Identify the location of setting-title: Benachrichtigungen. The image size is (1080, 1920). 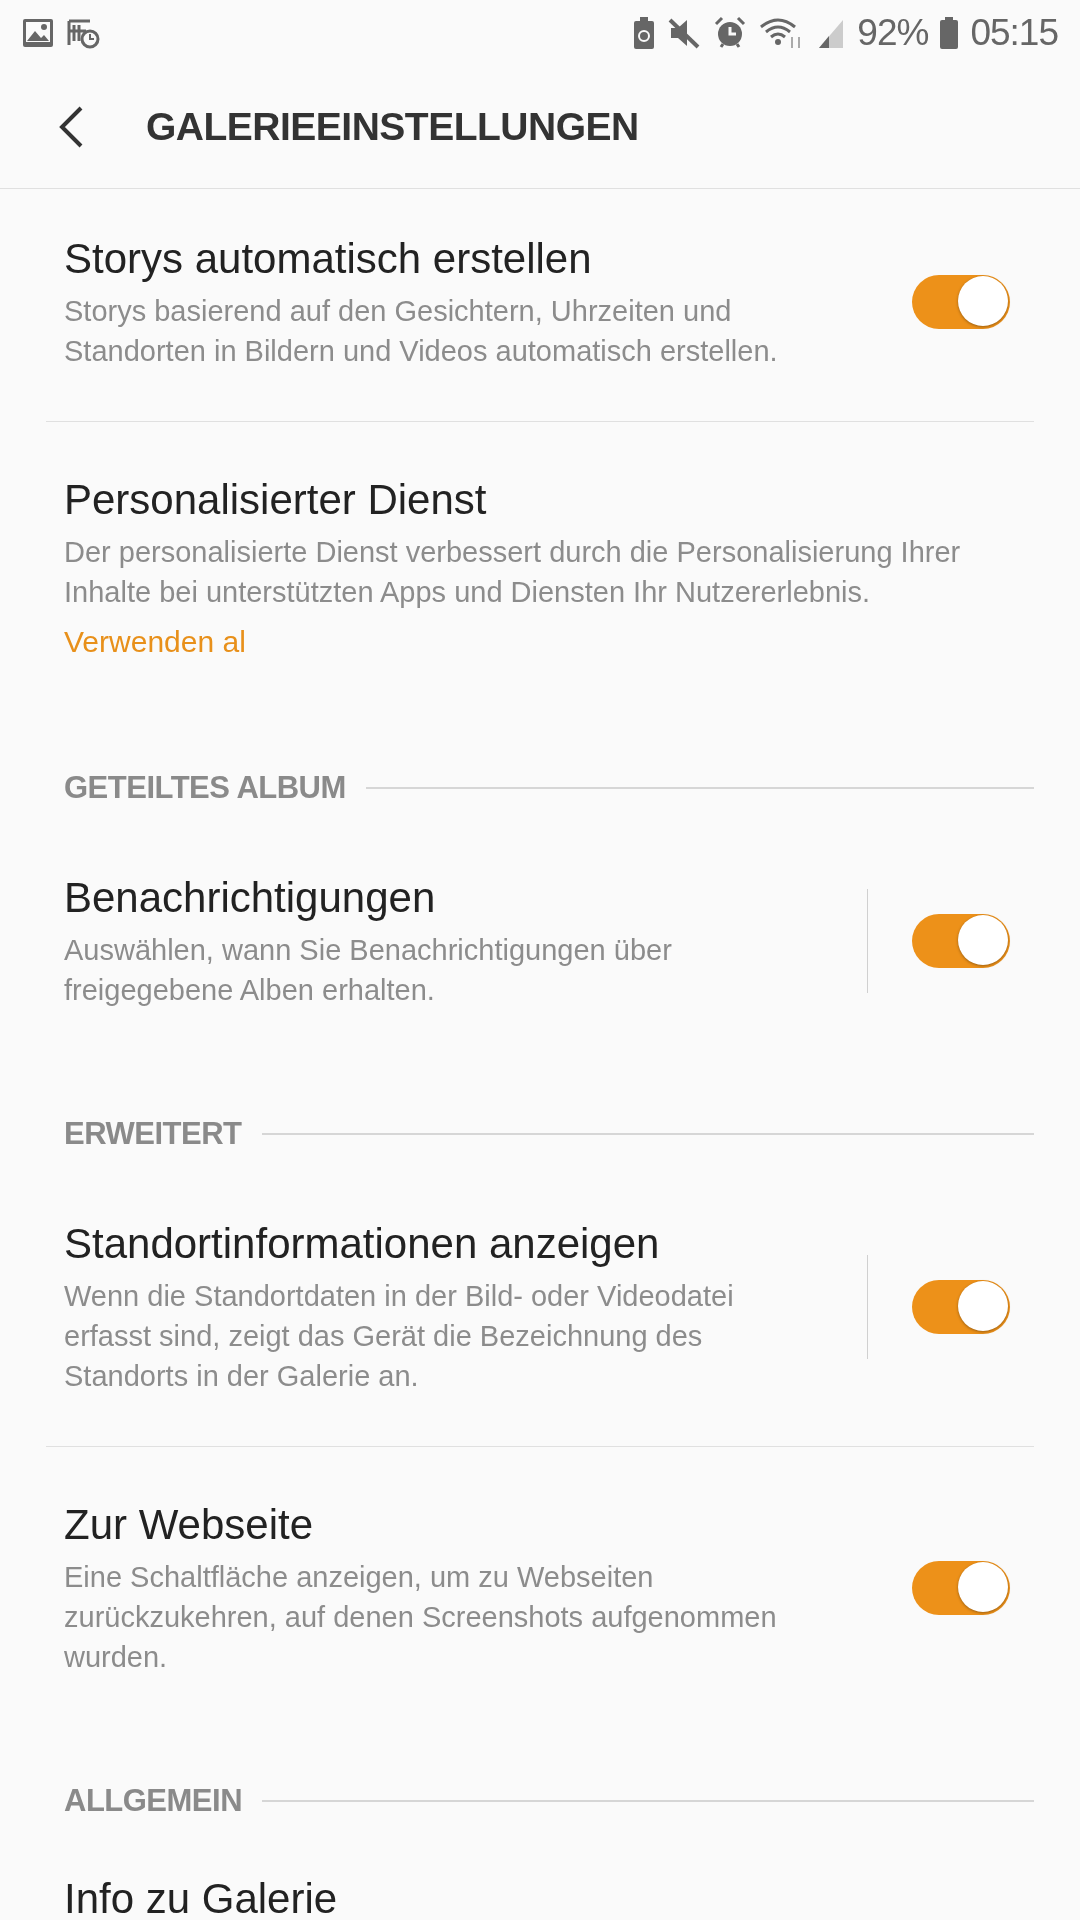
(465, 898).